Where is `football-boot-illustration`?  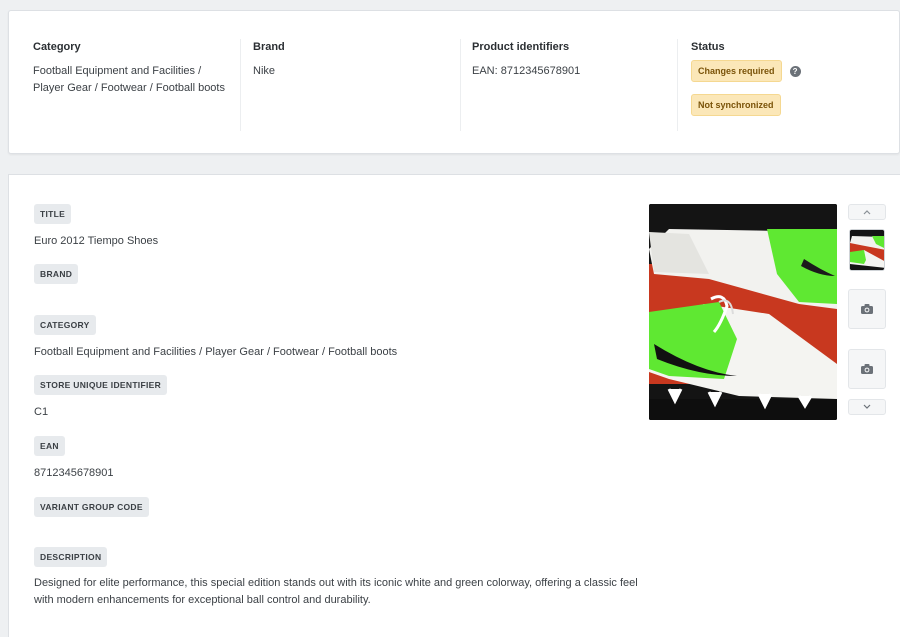 football-boot-illustration is located at coordinates (743, 312).